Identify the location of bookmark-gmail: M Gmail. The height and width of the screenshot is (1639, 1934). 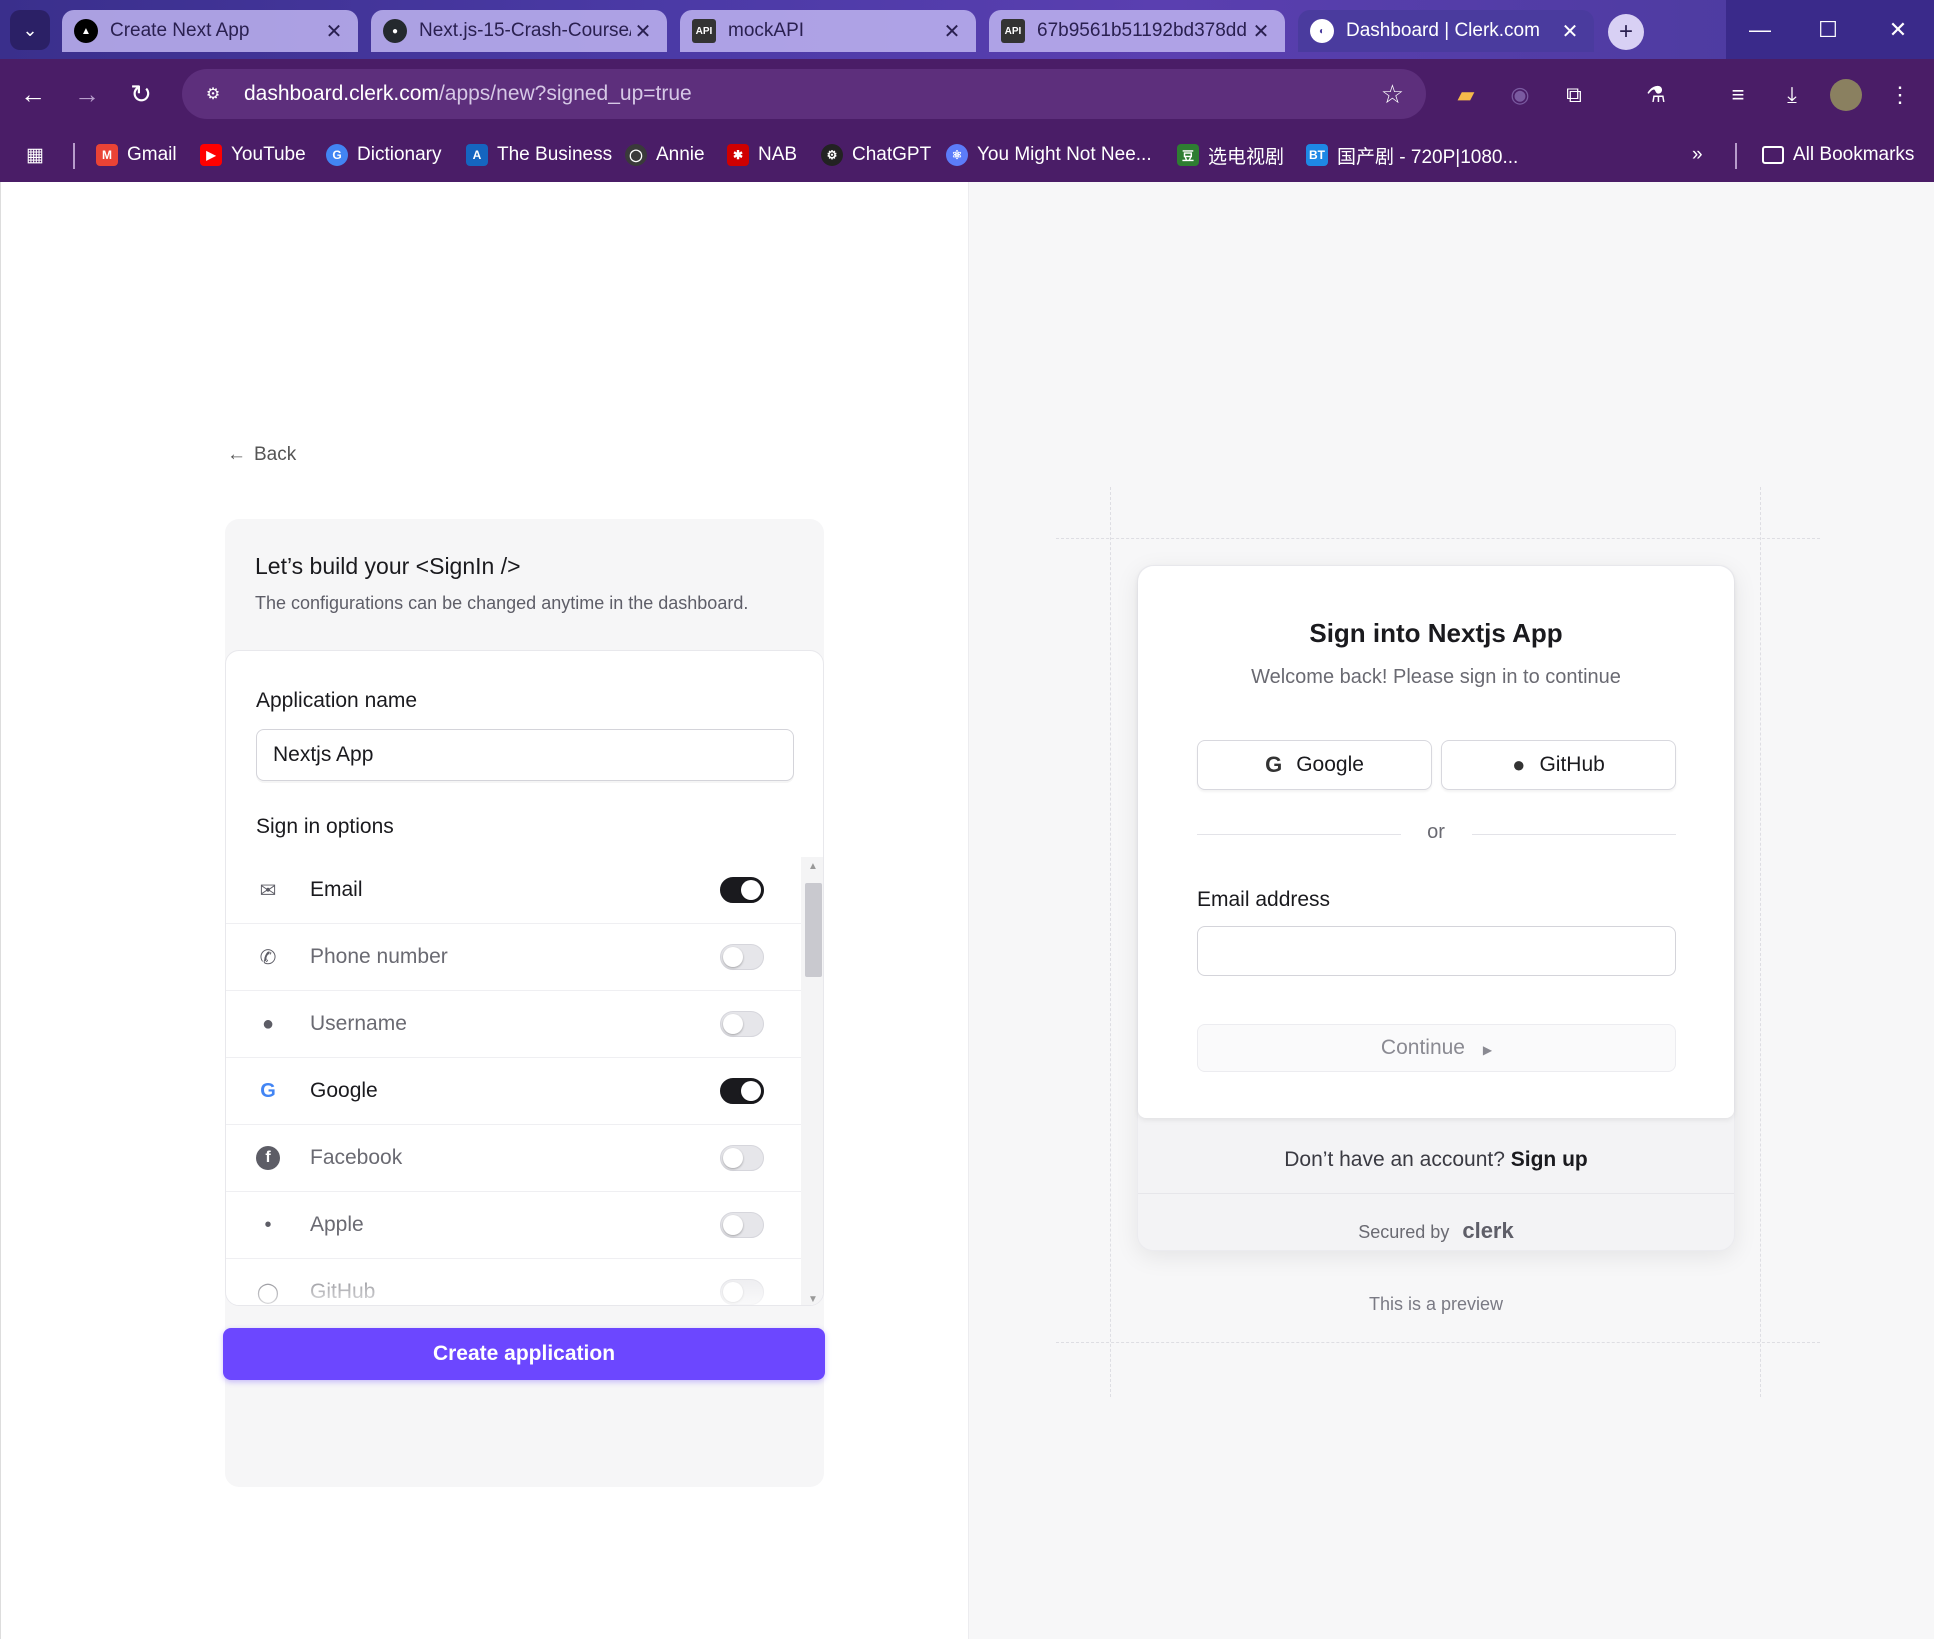
(136, 155).